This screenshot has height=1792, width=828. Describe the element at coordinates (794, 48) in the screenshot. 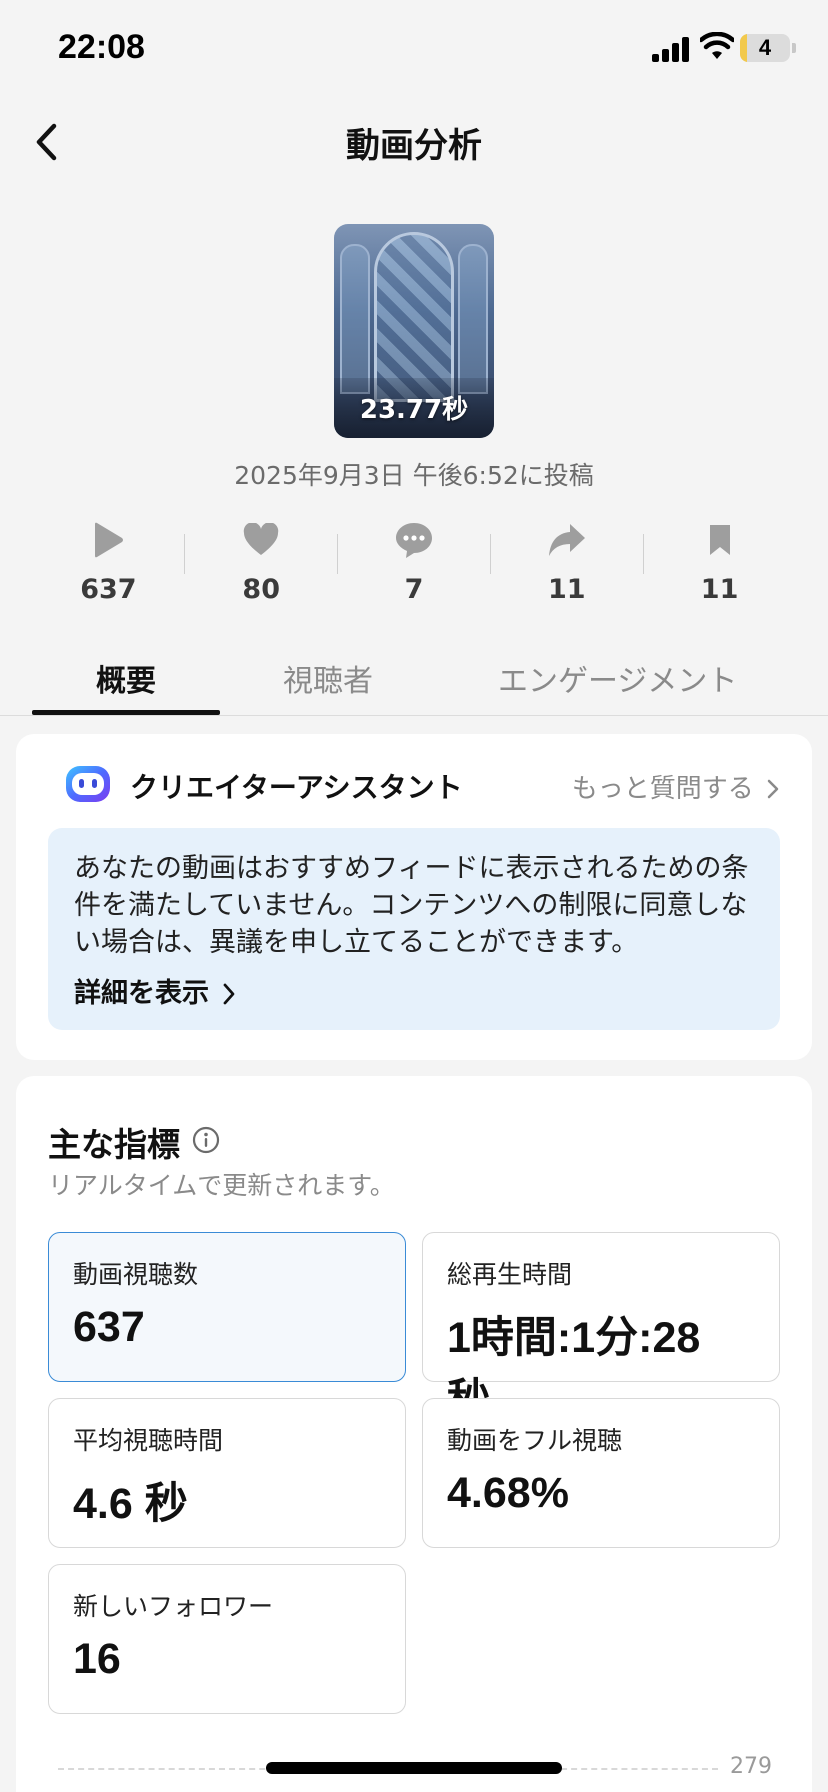

I see `battery-tip` at that location.